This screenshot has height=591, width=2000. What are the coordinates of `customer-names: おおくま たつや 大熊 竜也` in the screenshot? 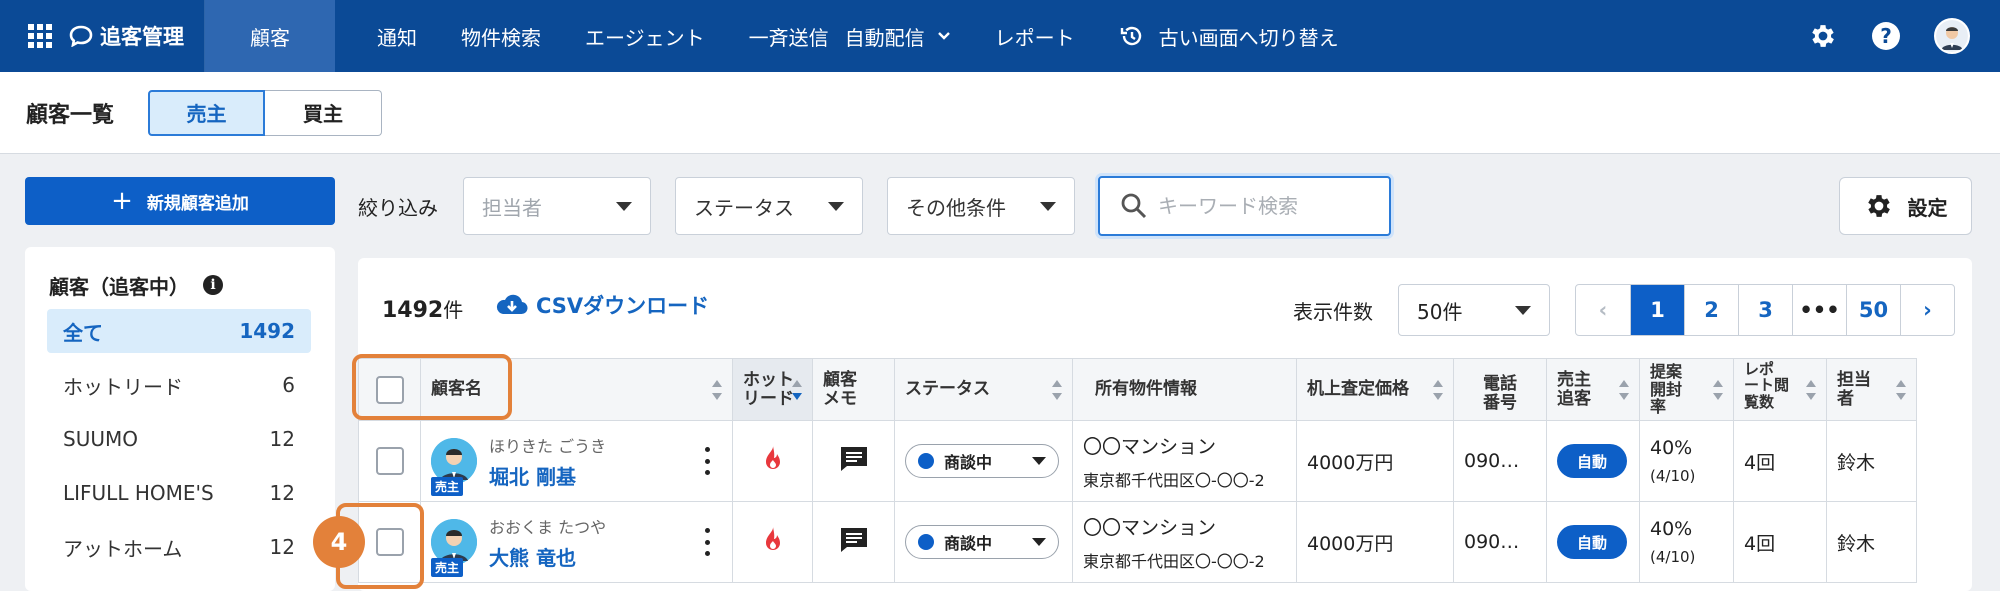 It's located at (547, 542).